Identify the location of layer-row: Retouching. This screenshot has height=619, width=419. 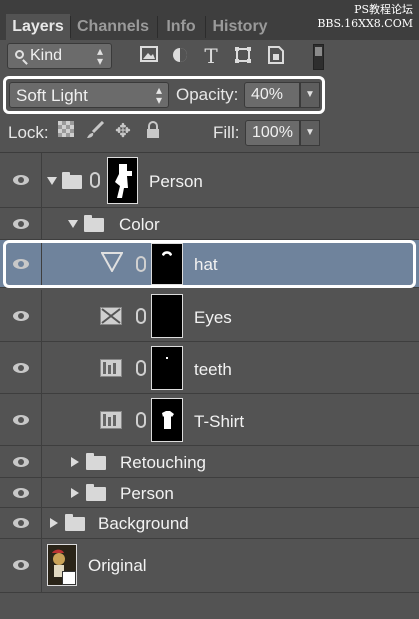
(209, 462).